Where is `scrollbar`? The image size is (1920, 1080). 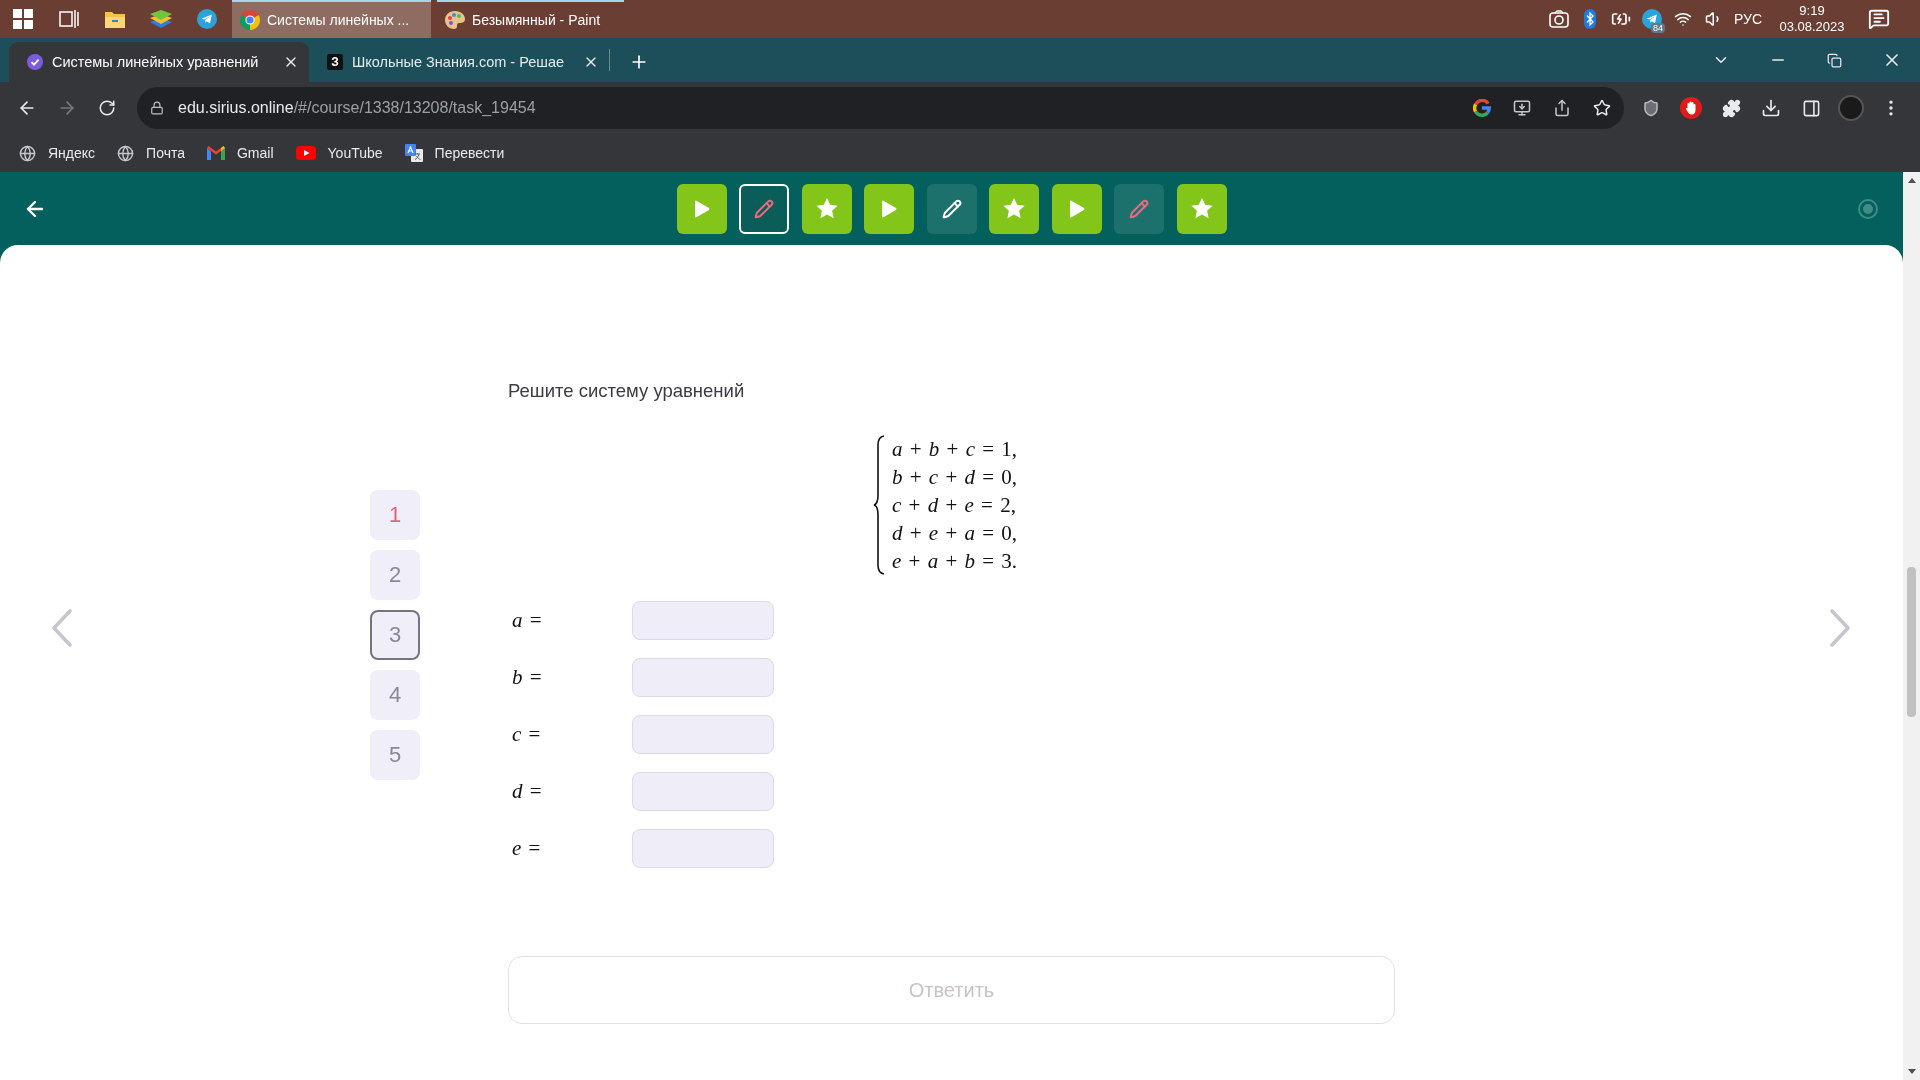 scrollbar is located at coordinates (1911, 626).